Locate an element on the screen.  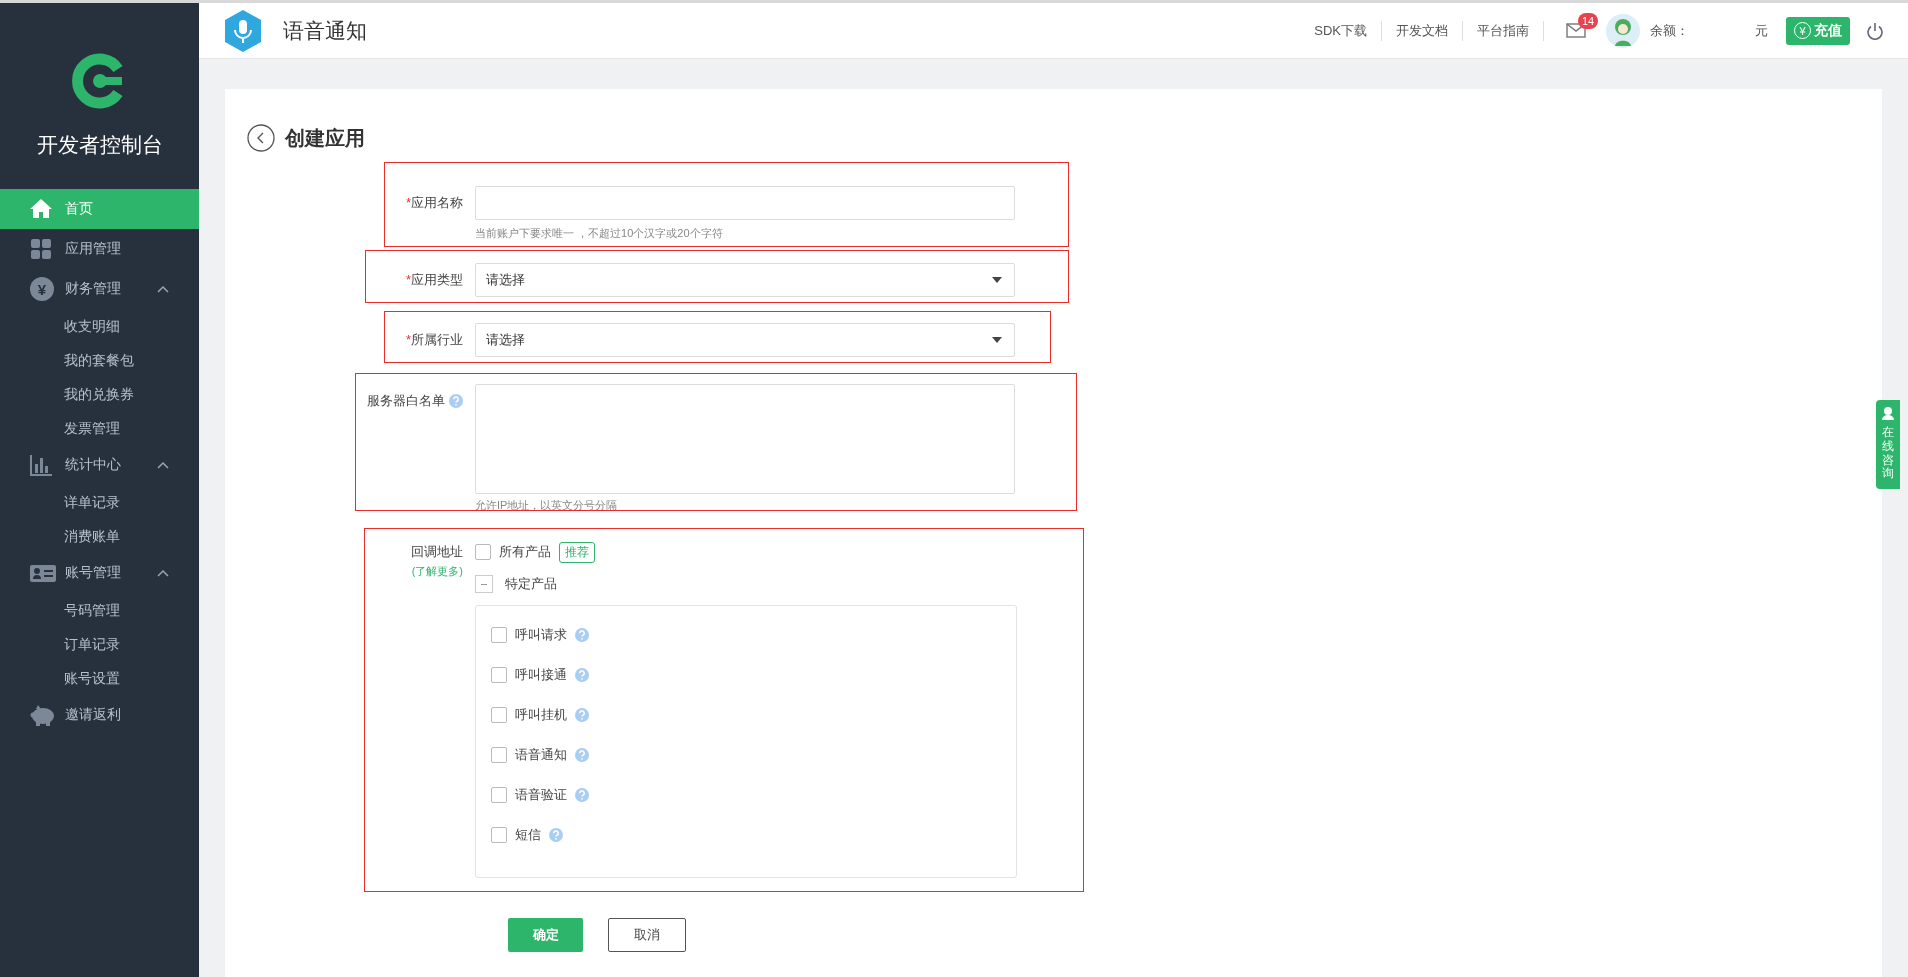
sidebar-subitem: 详单记录 is located at coordinates (99, 502).